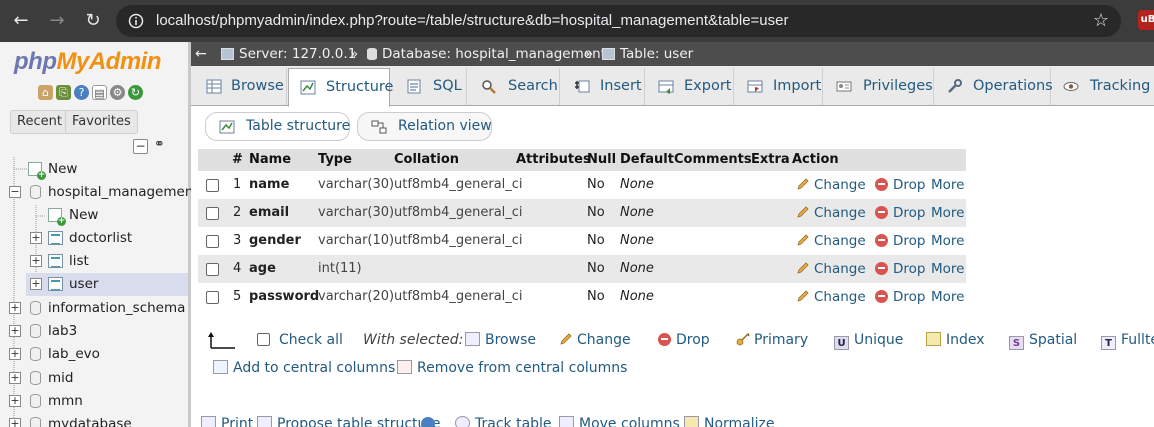 This screenshot has width=1154, height=427. Describe the element at coordinates (486, 54) in the screenshot. I see `breadcrumb-database: Database: hospital_management` at that location.